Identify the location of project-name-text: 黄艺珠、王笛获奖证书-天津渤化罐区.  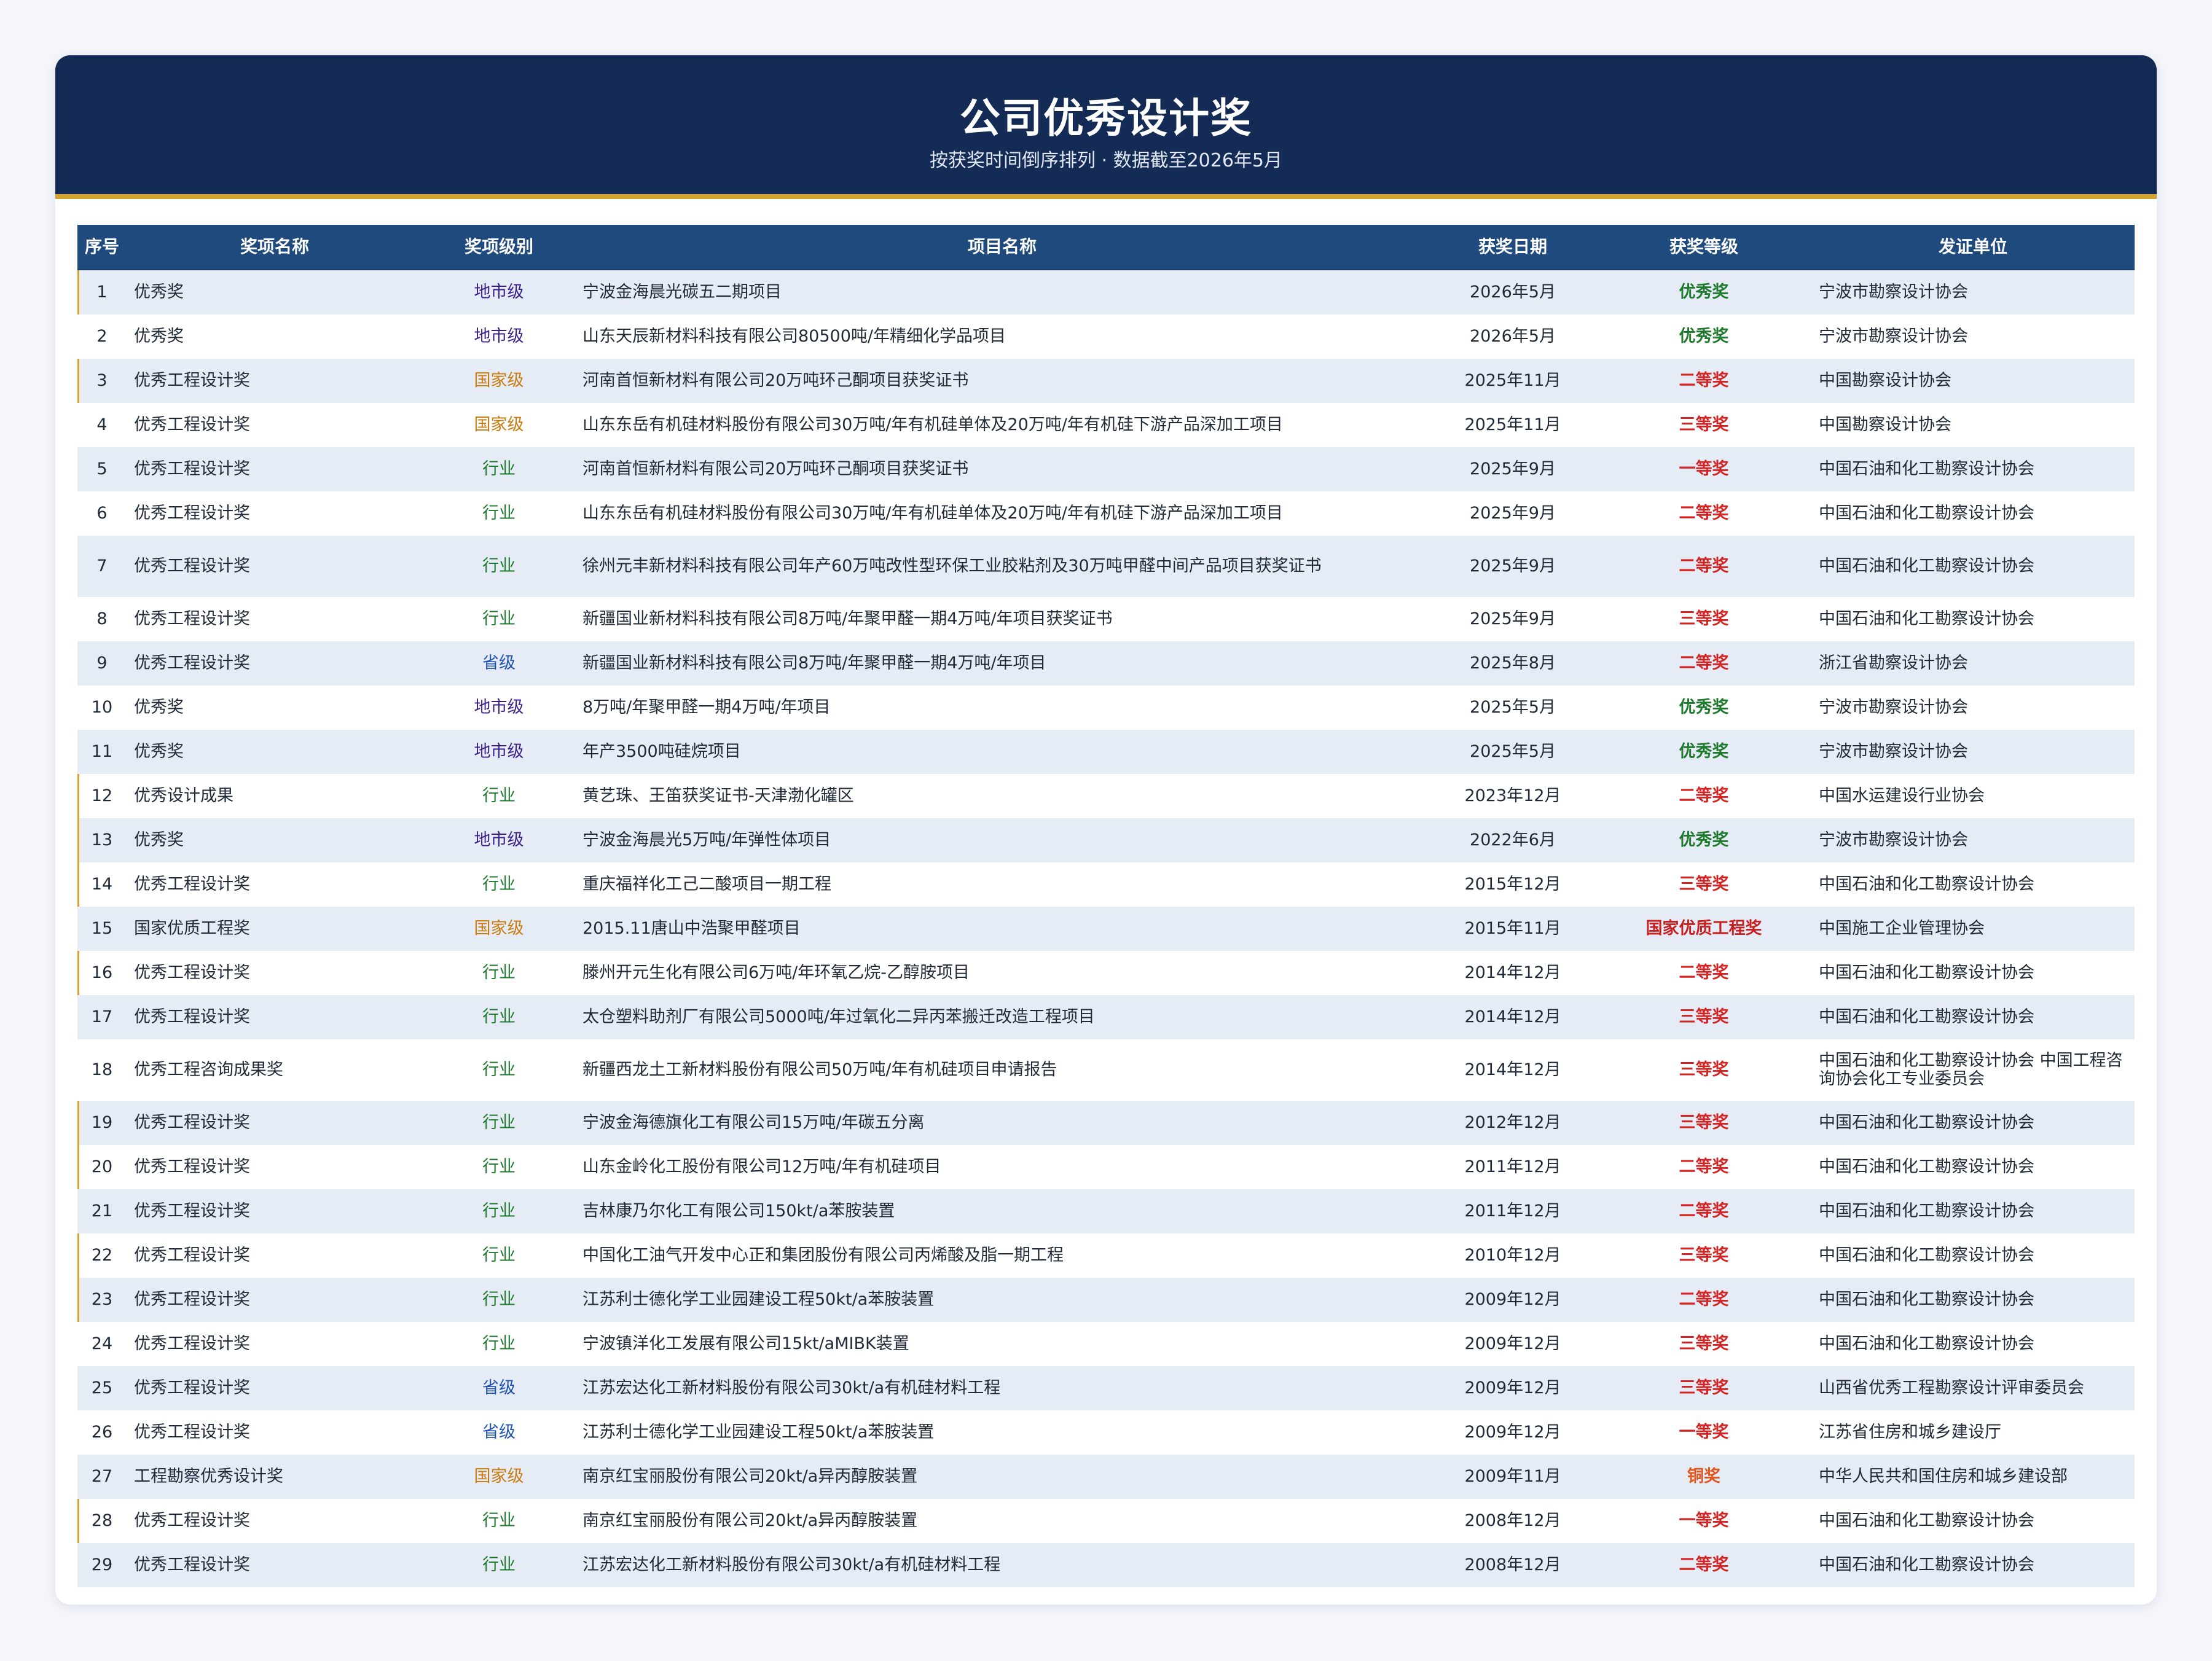
(718, 795).